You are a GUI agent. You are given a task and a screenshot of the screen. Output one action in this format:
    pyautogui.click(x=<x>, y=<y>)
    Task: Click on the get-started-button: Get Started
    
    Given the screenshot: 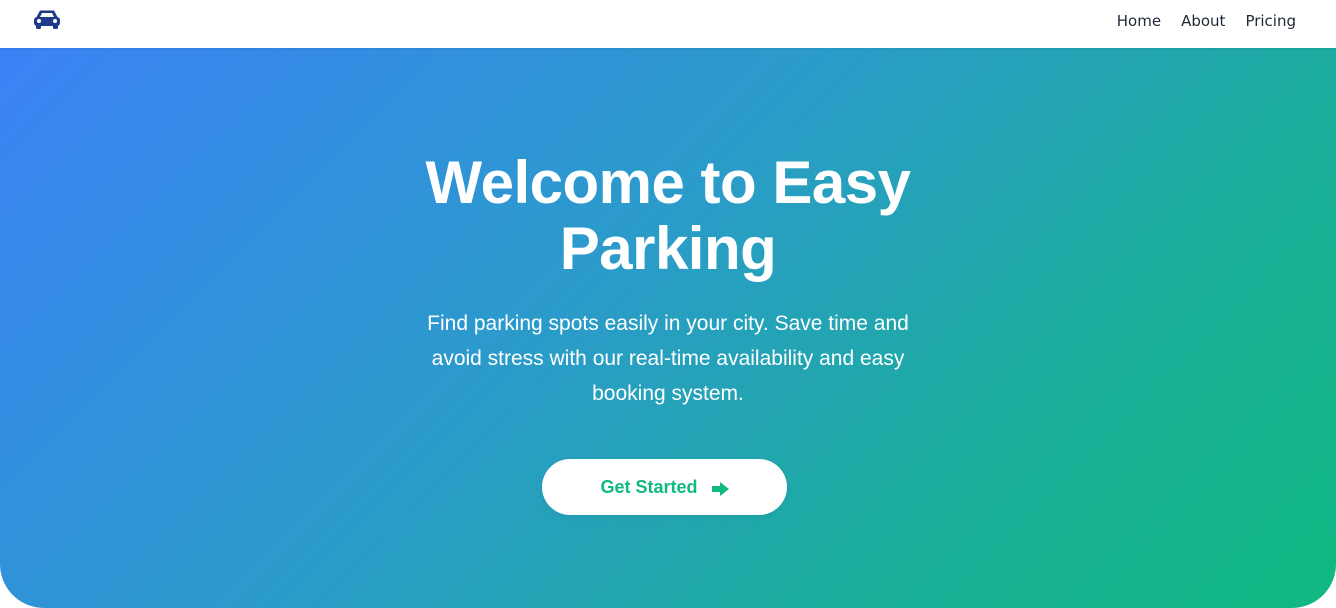 What is the action you would take?
    pyautogui.click(x=664, y=487)
    